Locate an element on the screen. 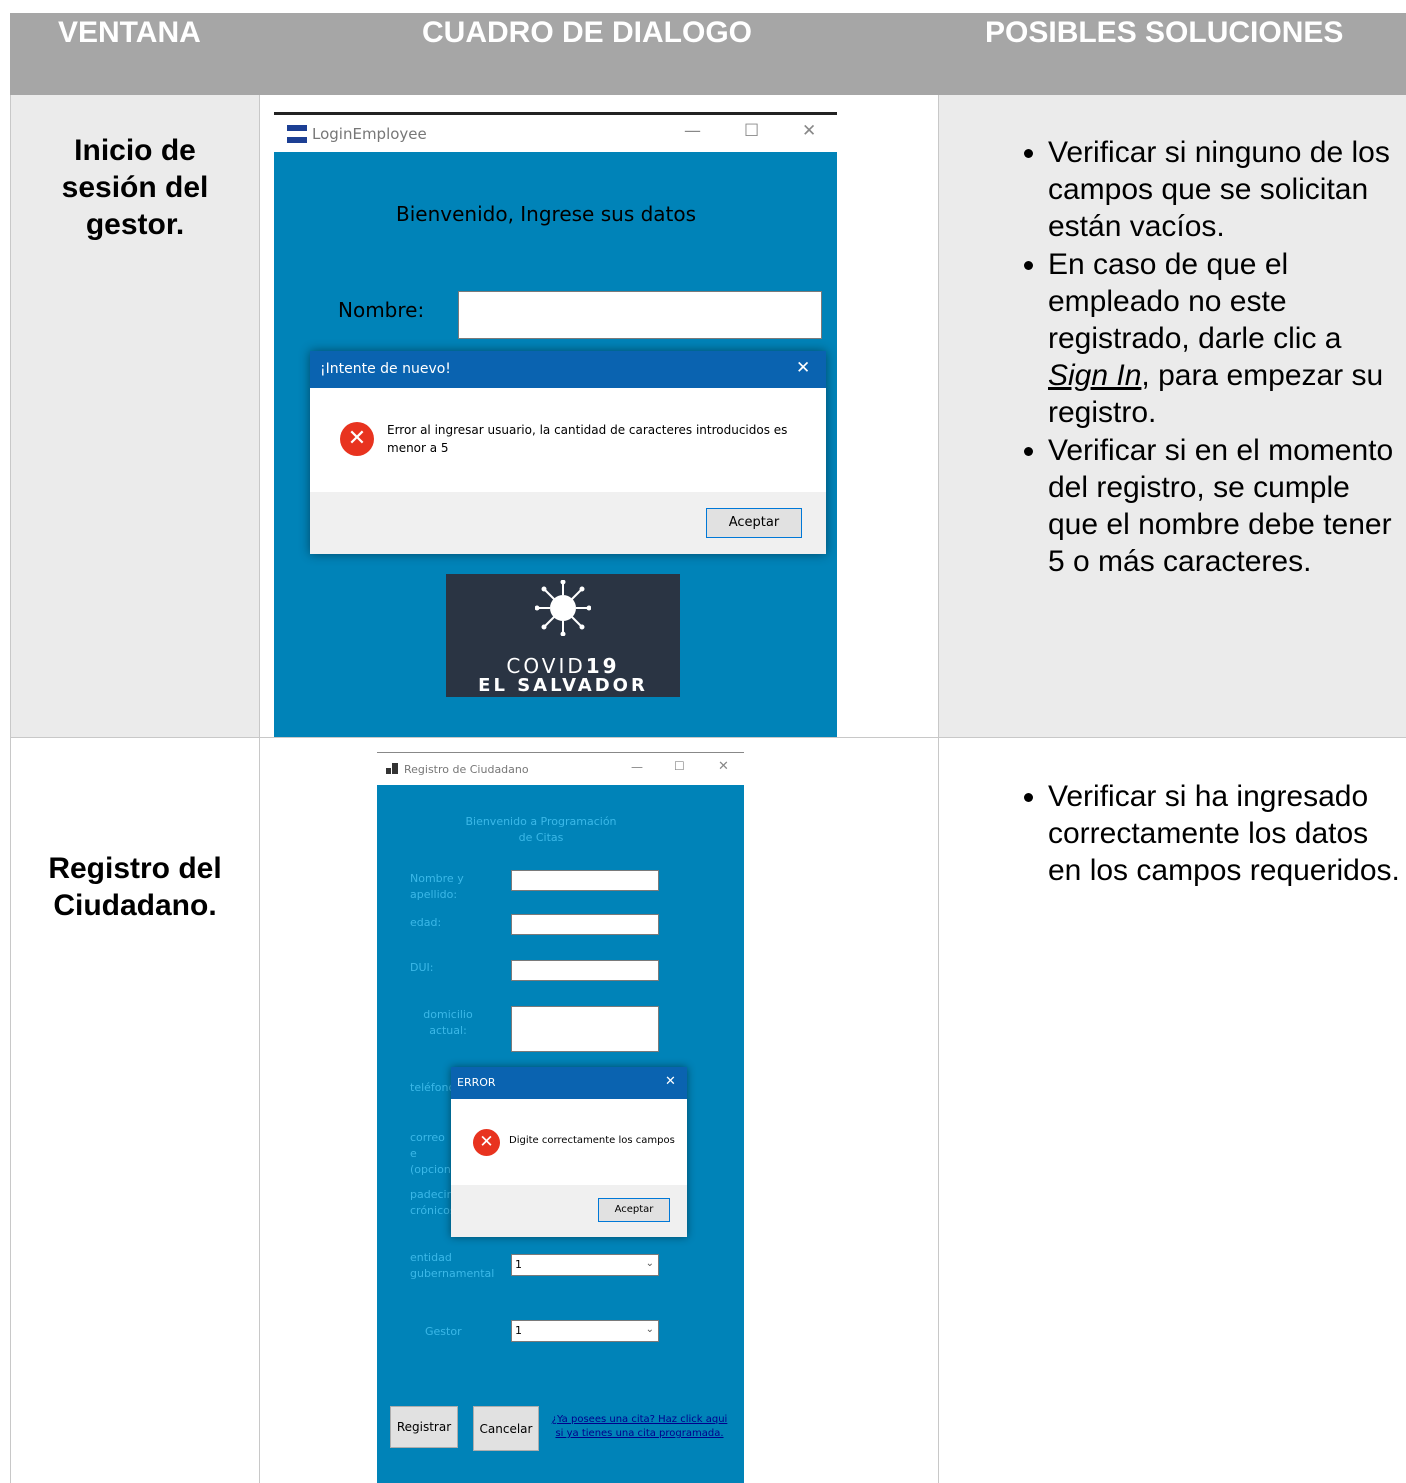 The height and width of the screenshot is (1483, 1406). row2-title: Registro del Ciudadano. is located at coordinates (135, 887).